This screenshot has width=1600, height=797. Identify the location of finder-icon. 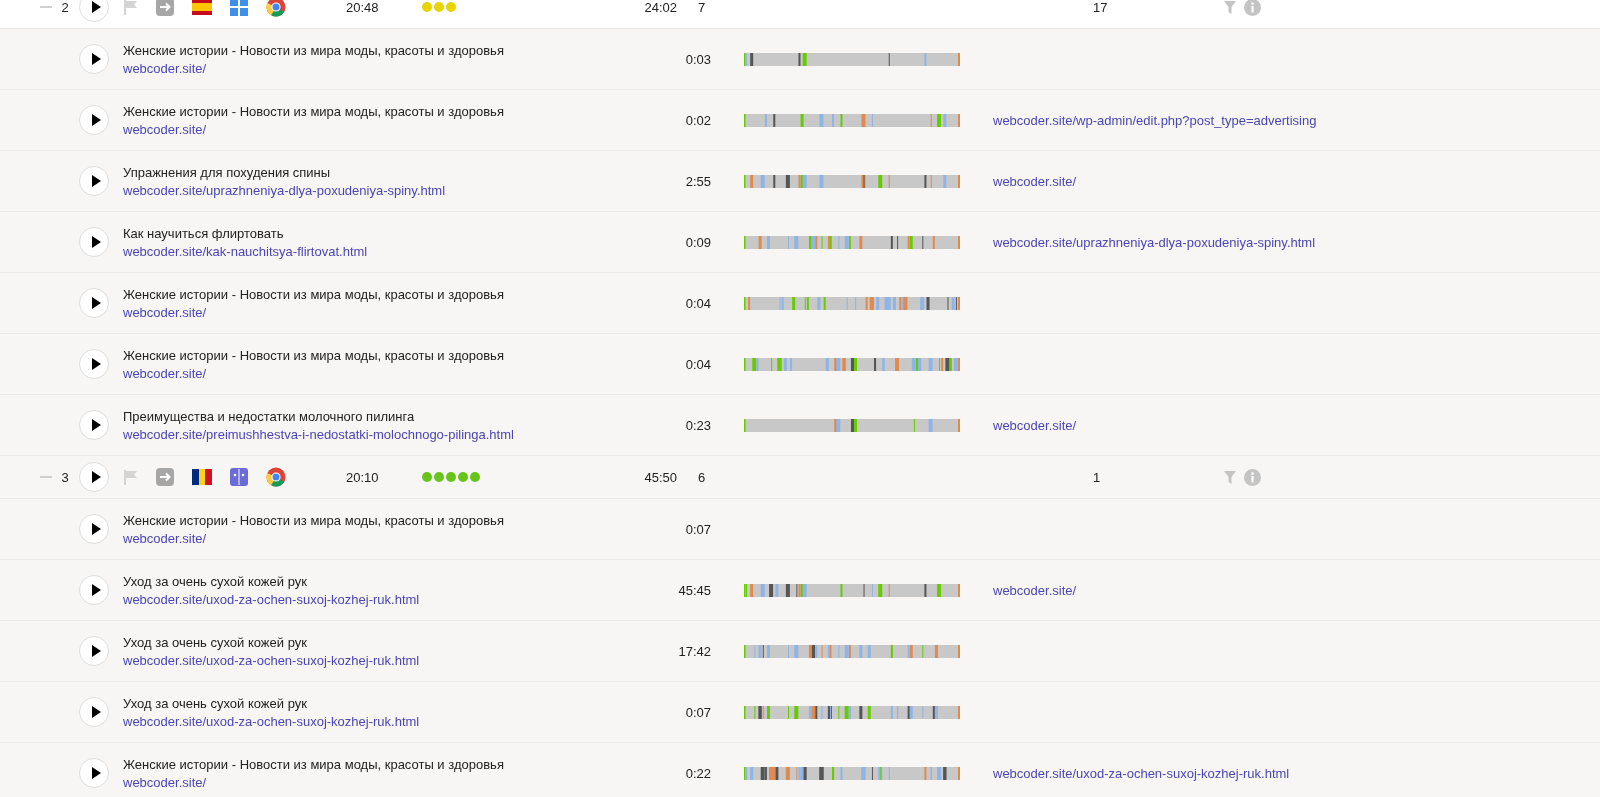
(239, 477).